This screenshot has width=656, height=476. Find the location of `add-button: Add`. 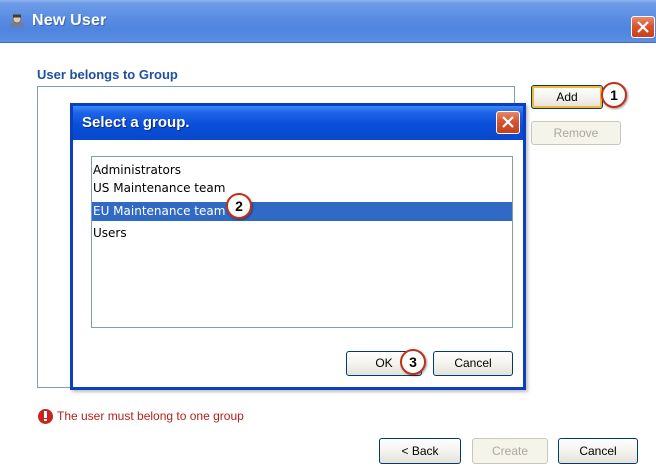

add-button: Add is located at coordinates (567, 97).